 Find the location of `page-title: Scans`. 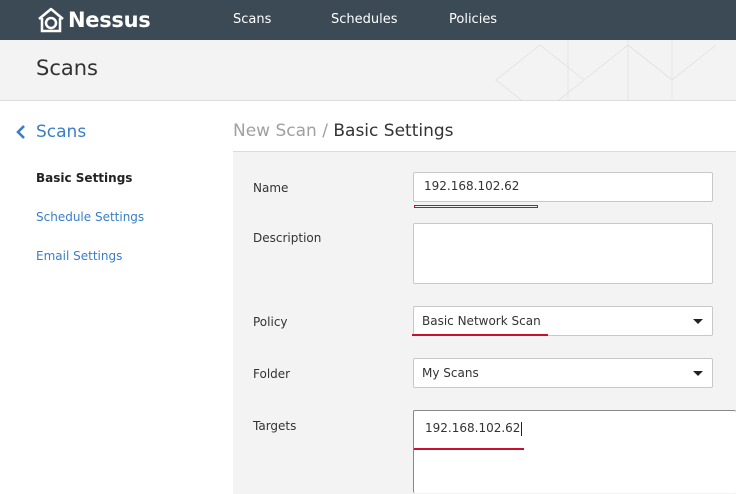

page-title: Scans is located at coordinates (67, 68).